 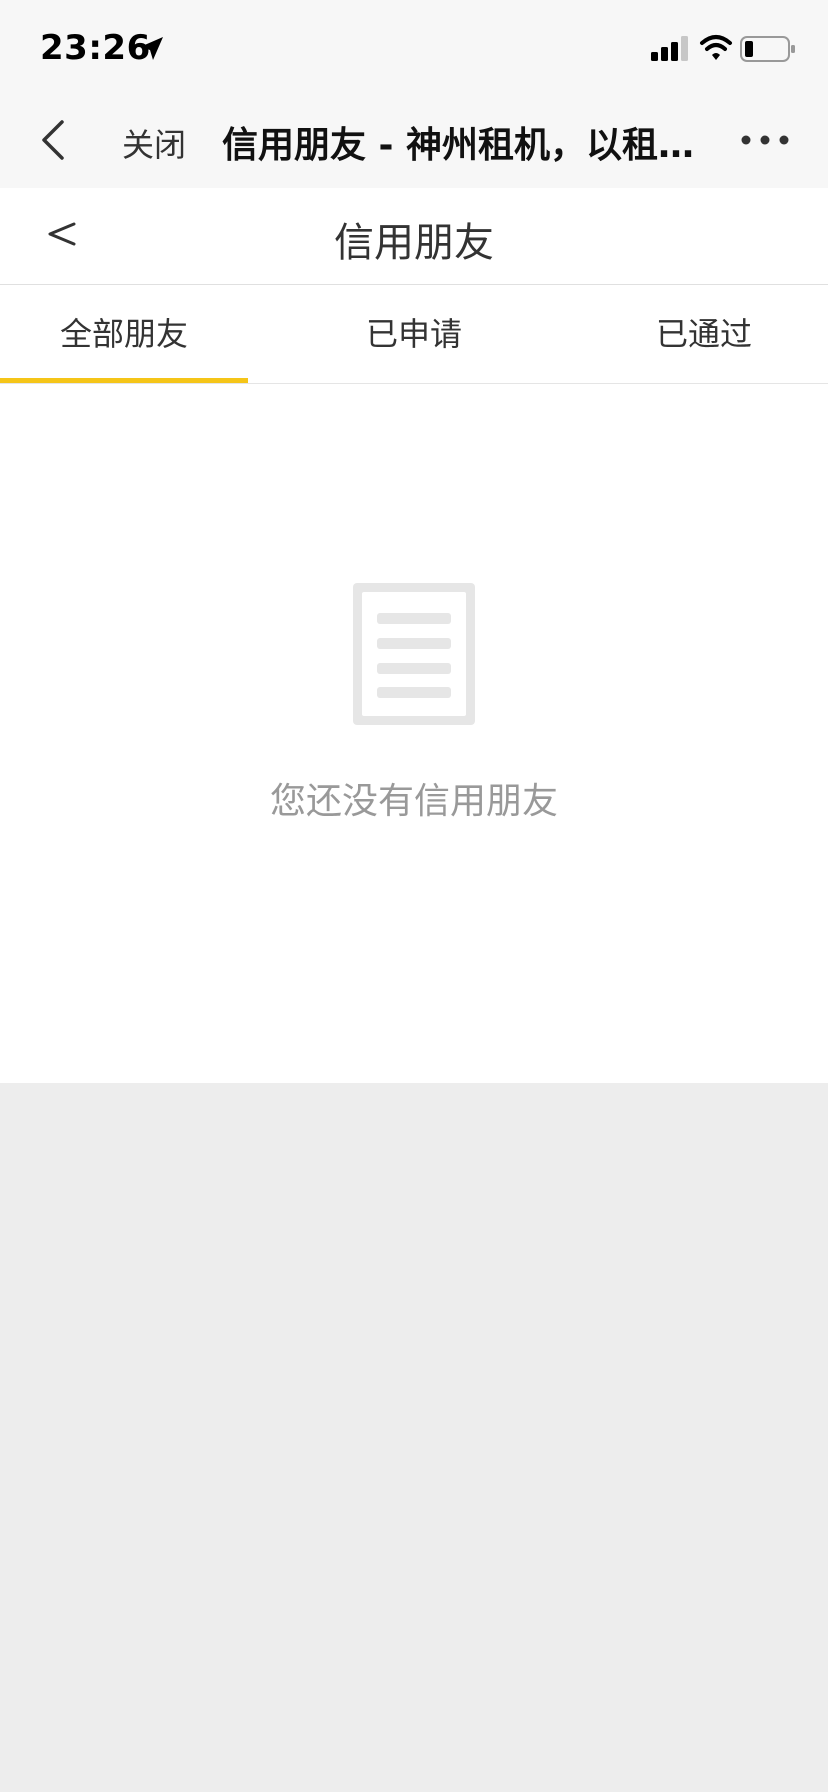 I want to click on tab-applied: 已申请, so click(x=414, y=334).